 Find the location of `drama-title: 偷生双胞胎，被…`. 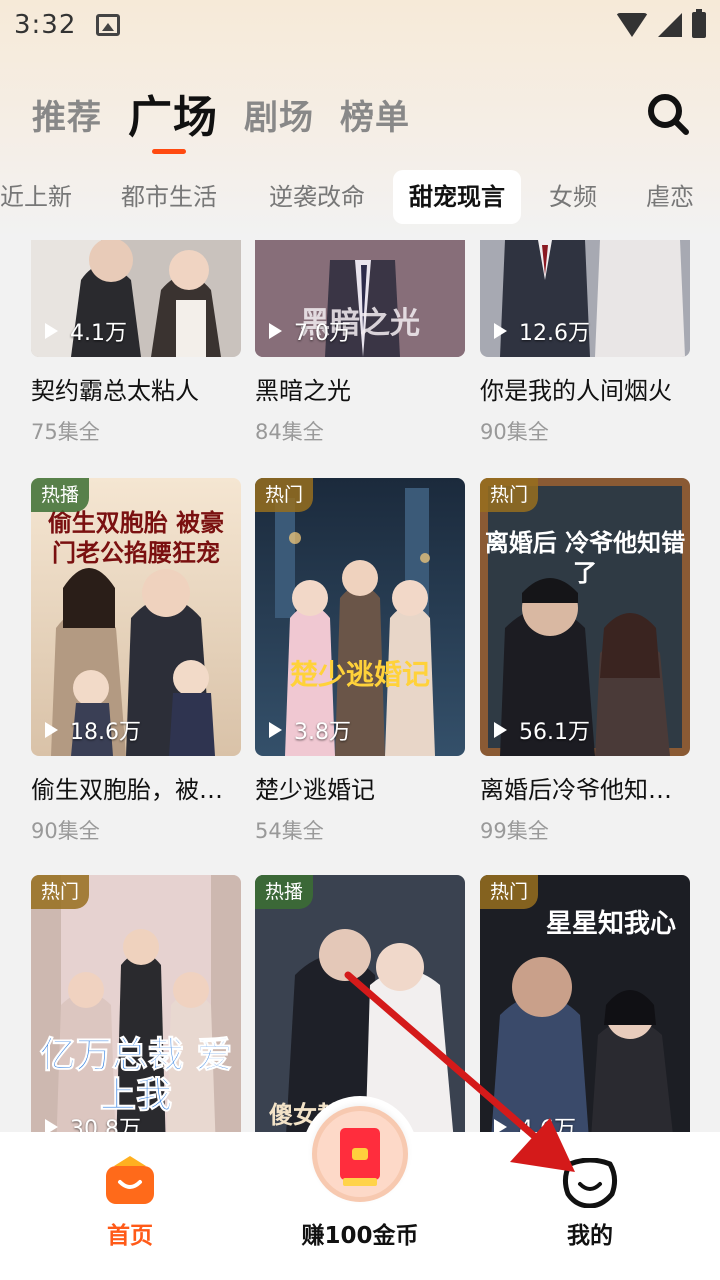

drama-title: 偷生双胞胎，被… is located at coordinates (127, 790).